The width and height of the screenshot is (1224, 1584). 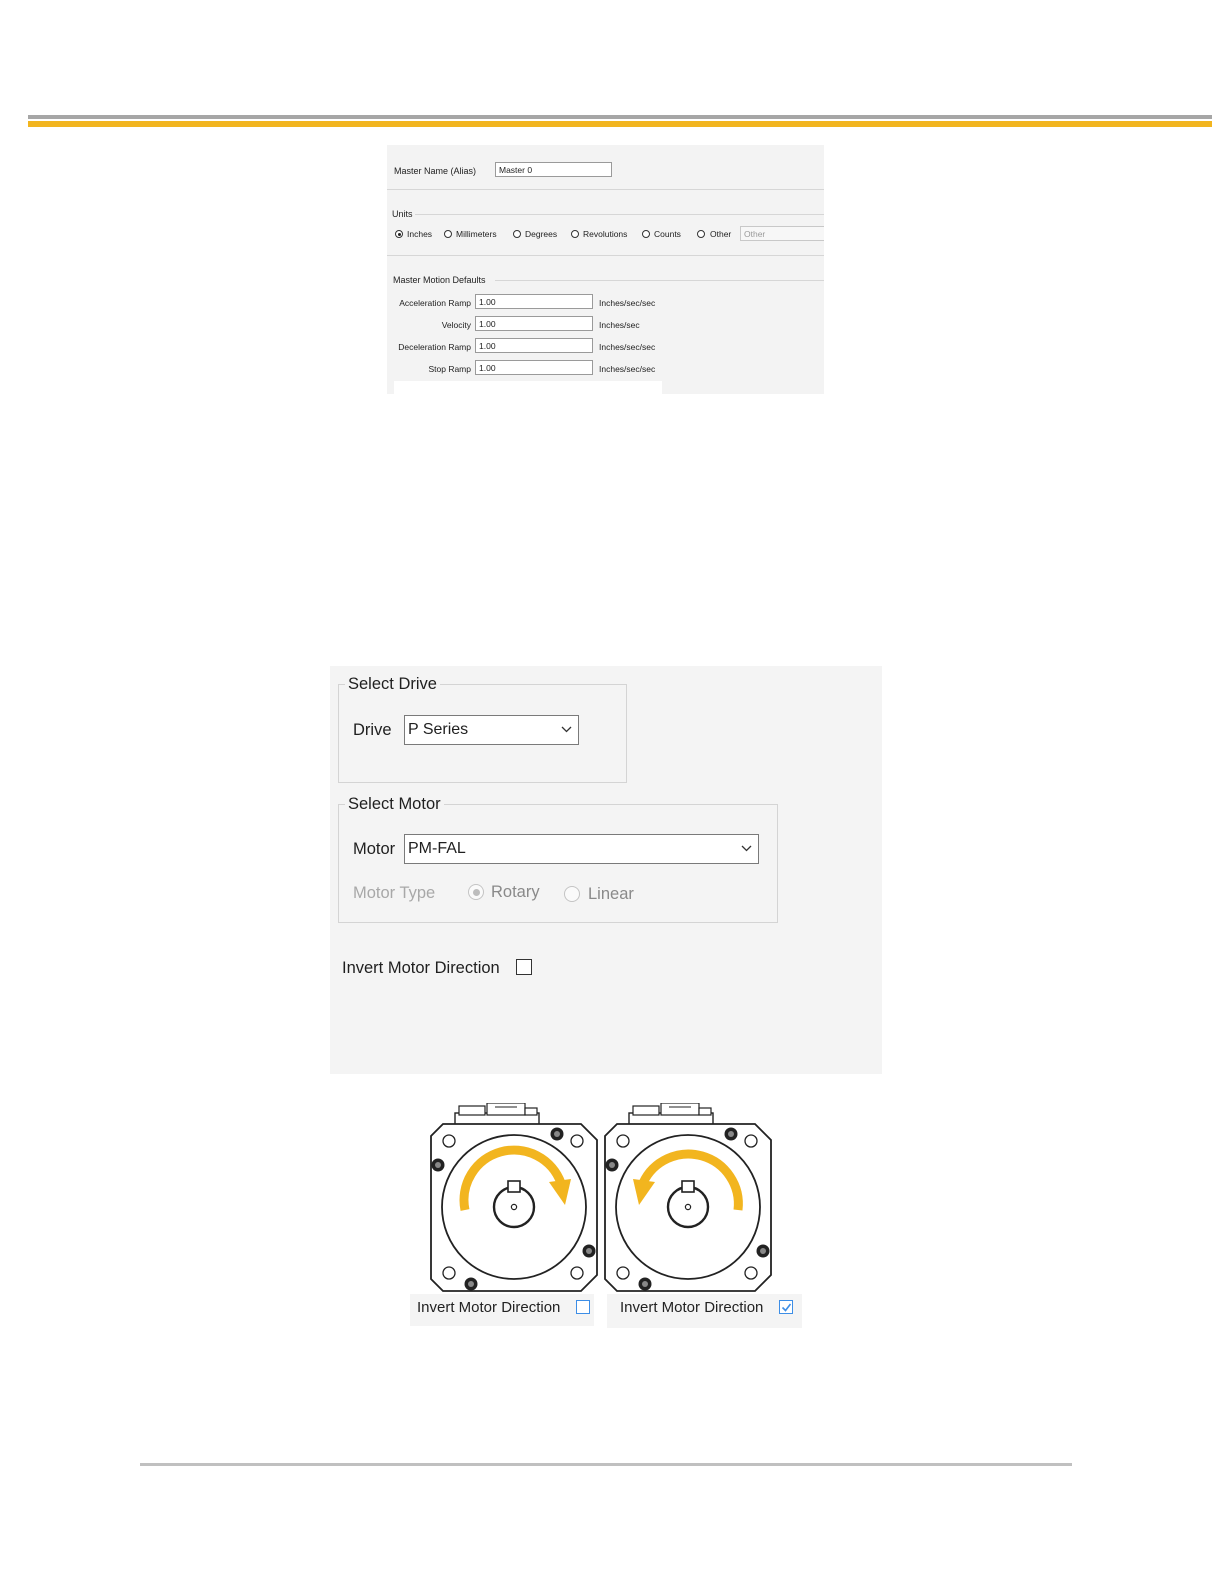 I want to click on motor-direction-diagram, so click(x=601, y=1198).